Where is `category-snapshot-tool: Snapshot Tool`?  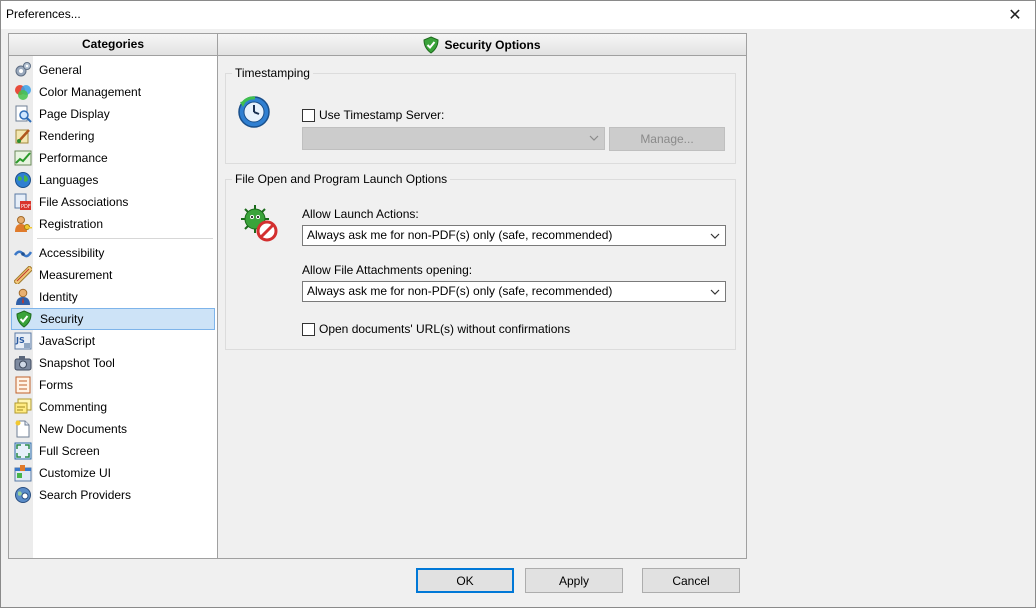 category-snapshot-tool: Snapshot Tool is located at coordinates (113, 363).